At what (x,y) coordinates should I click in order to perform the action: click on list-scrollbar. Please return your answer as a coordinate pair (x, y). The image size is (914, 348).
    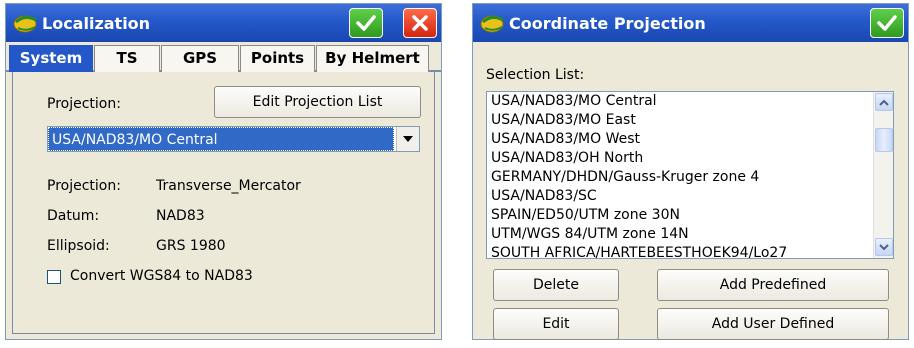
    Looking at the image, I should click on (883, 175).